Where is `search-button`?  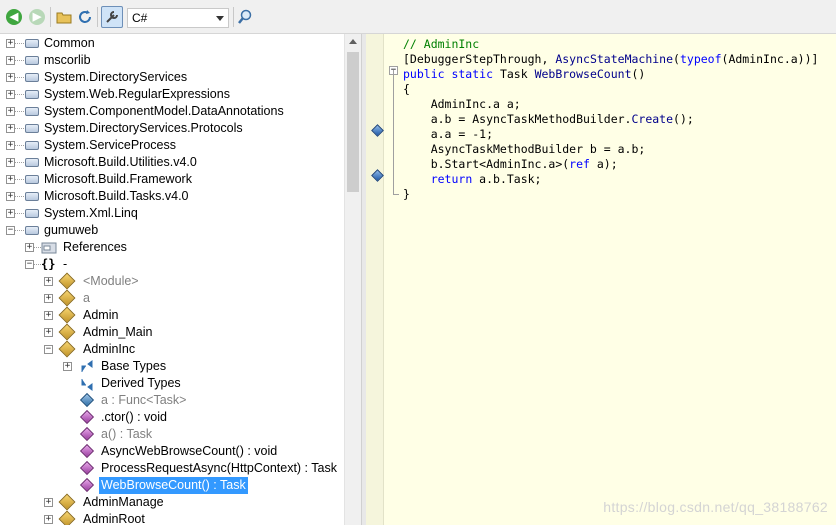 search-button is located at coordinates (245, 17).